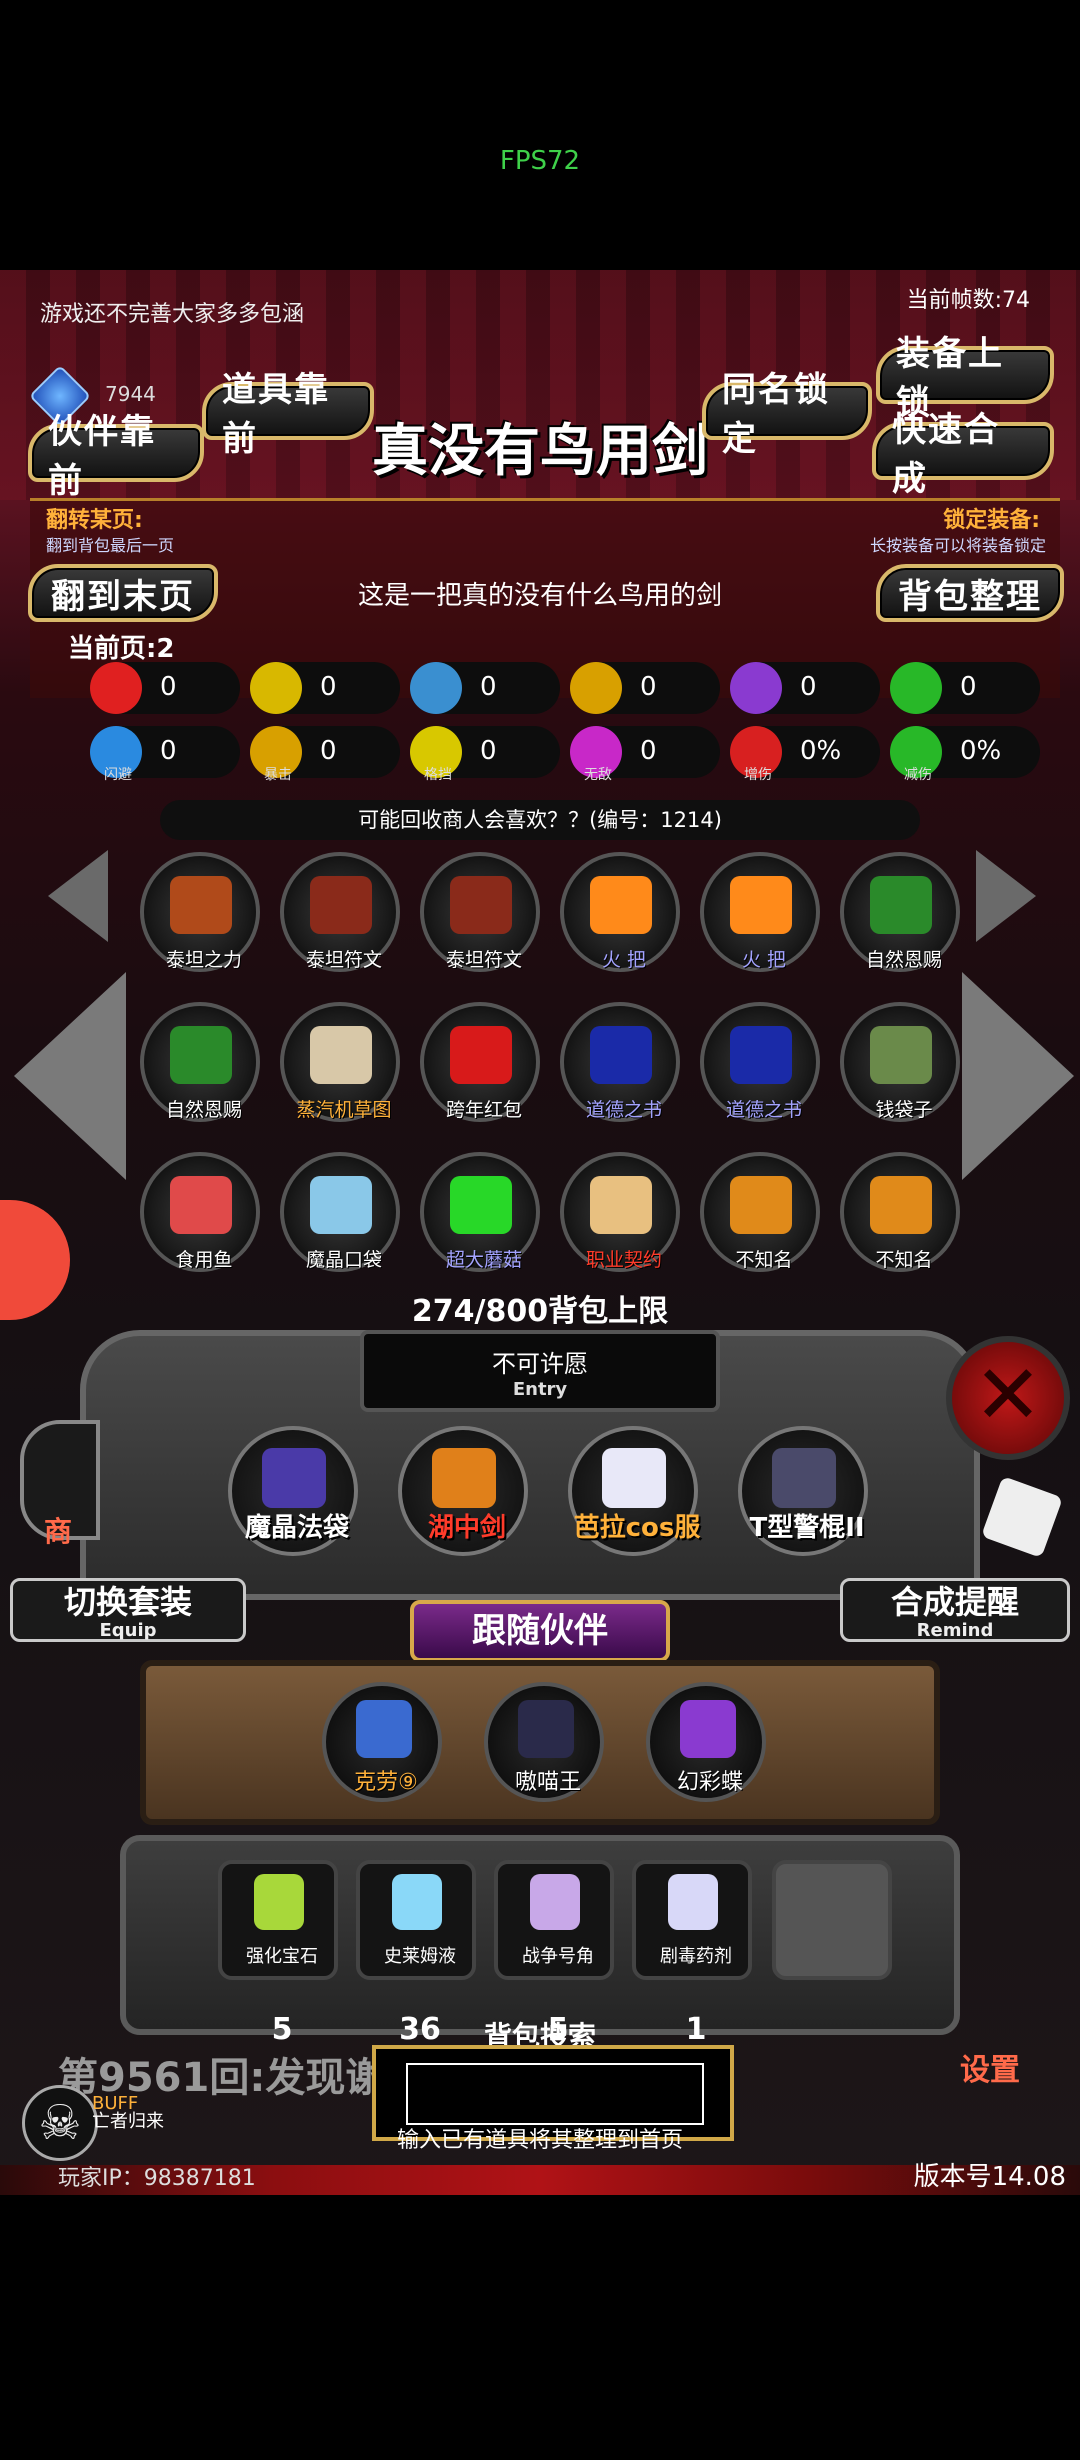 This screenshot has width=1080, height=2460. What do you see at coordinates (58, 1530) in the screenshot?
I see `shop-label: 商` at bounding box center [58, 1530].